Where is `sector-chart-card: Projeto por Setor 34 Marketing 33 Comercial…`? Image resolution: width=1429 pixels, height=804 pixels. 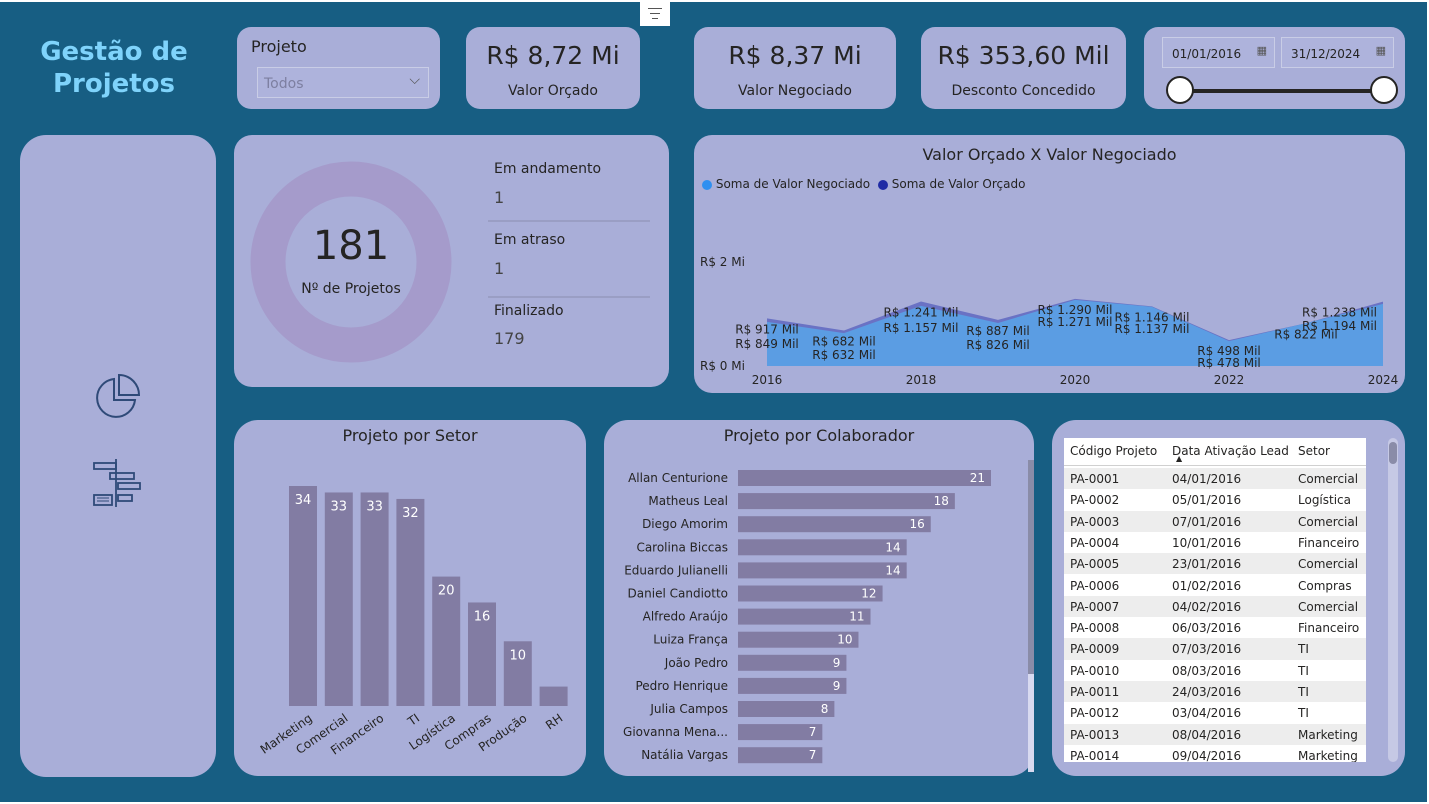 sector-chart-card: Projeto por Setor 34 Marketing 33 Comercial… is located at coordinates (410, 598).